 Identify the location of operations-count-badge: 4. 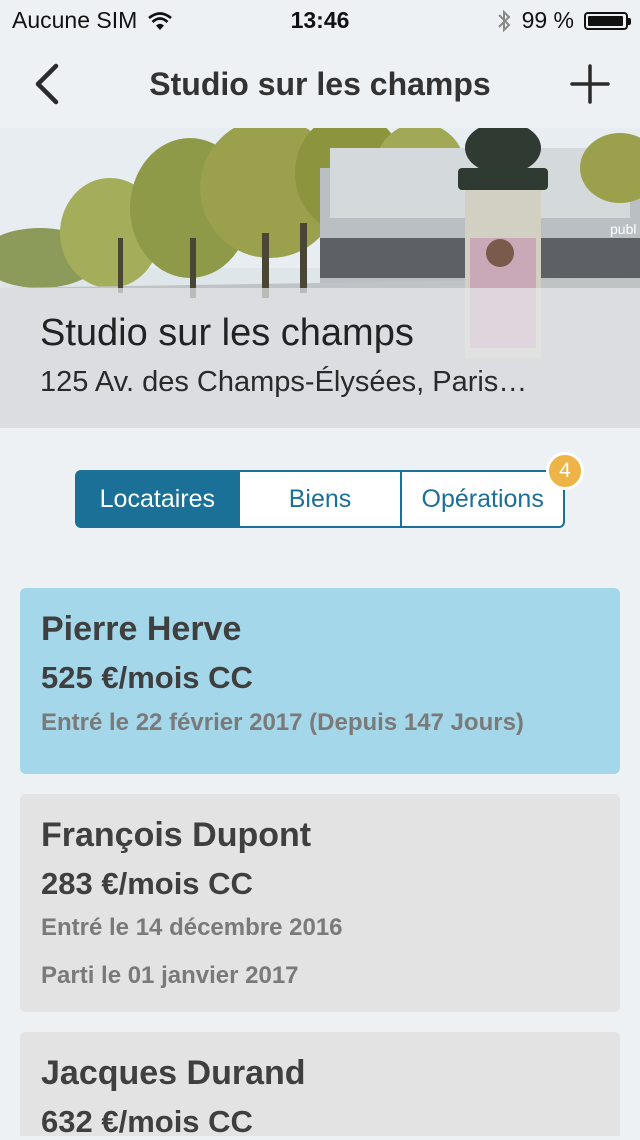
(565, 471).